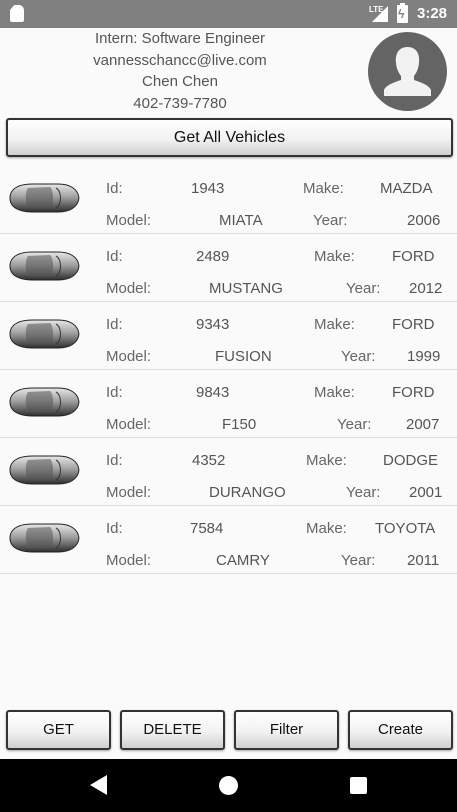 Image resolution: width=457 pixels, height=812 pixels. Describe the element at coordinates (423, 560) in the screenshot. I see `vehicle-year: 2011` at that location.